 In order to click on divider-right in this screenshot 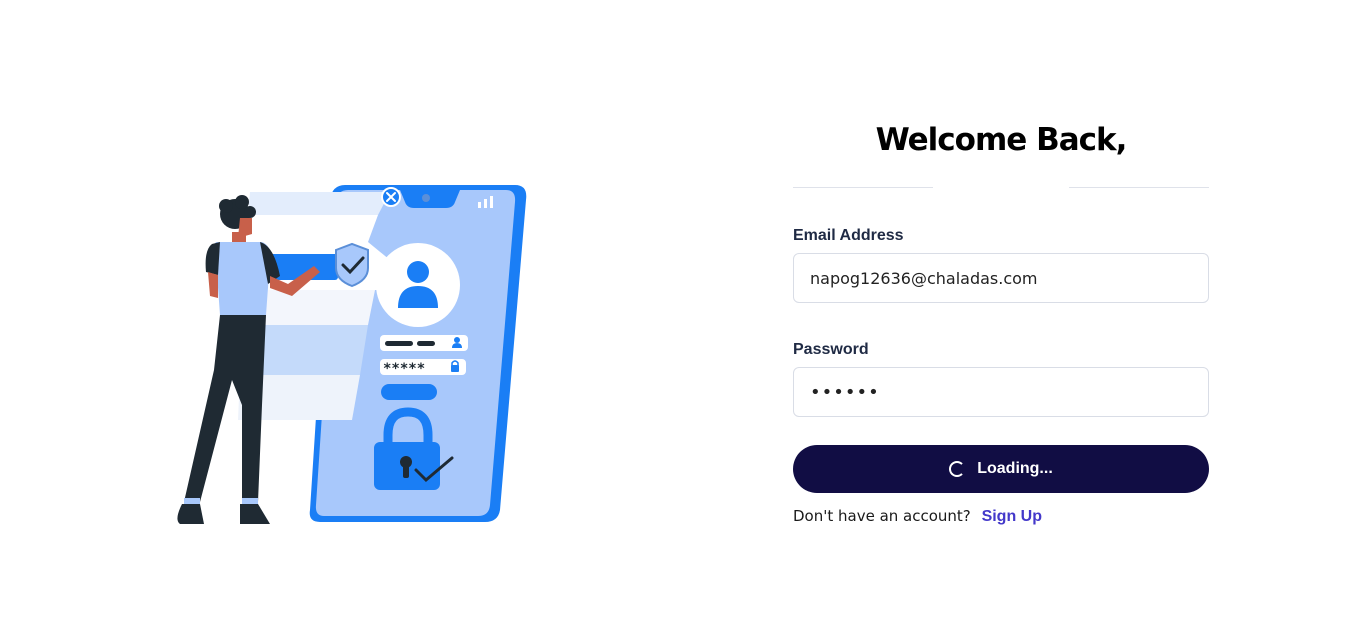, I will do `click(1139, 187)`.